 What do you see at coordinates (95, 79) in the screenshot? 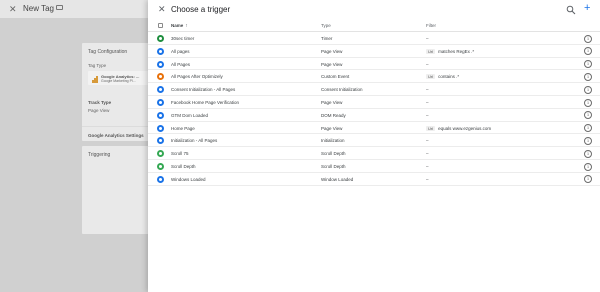
I see `analytics-bars-icon` at bounding box center [95, 79].